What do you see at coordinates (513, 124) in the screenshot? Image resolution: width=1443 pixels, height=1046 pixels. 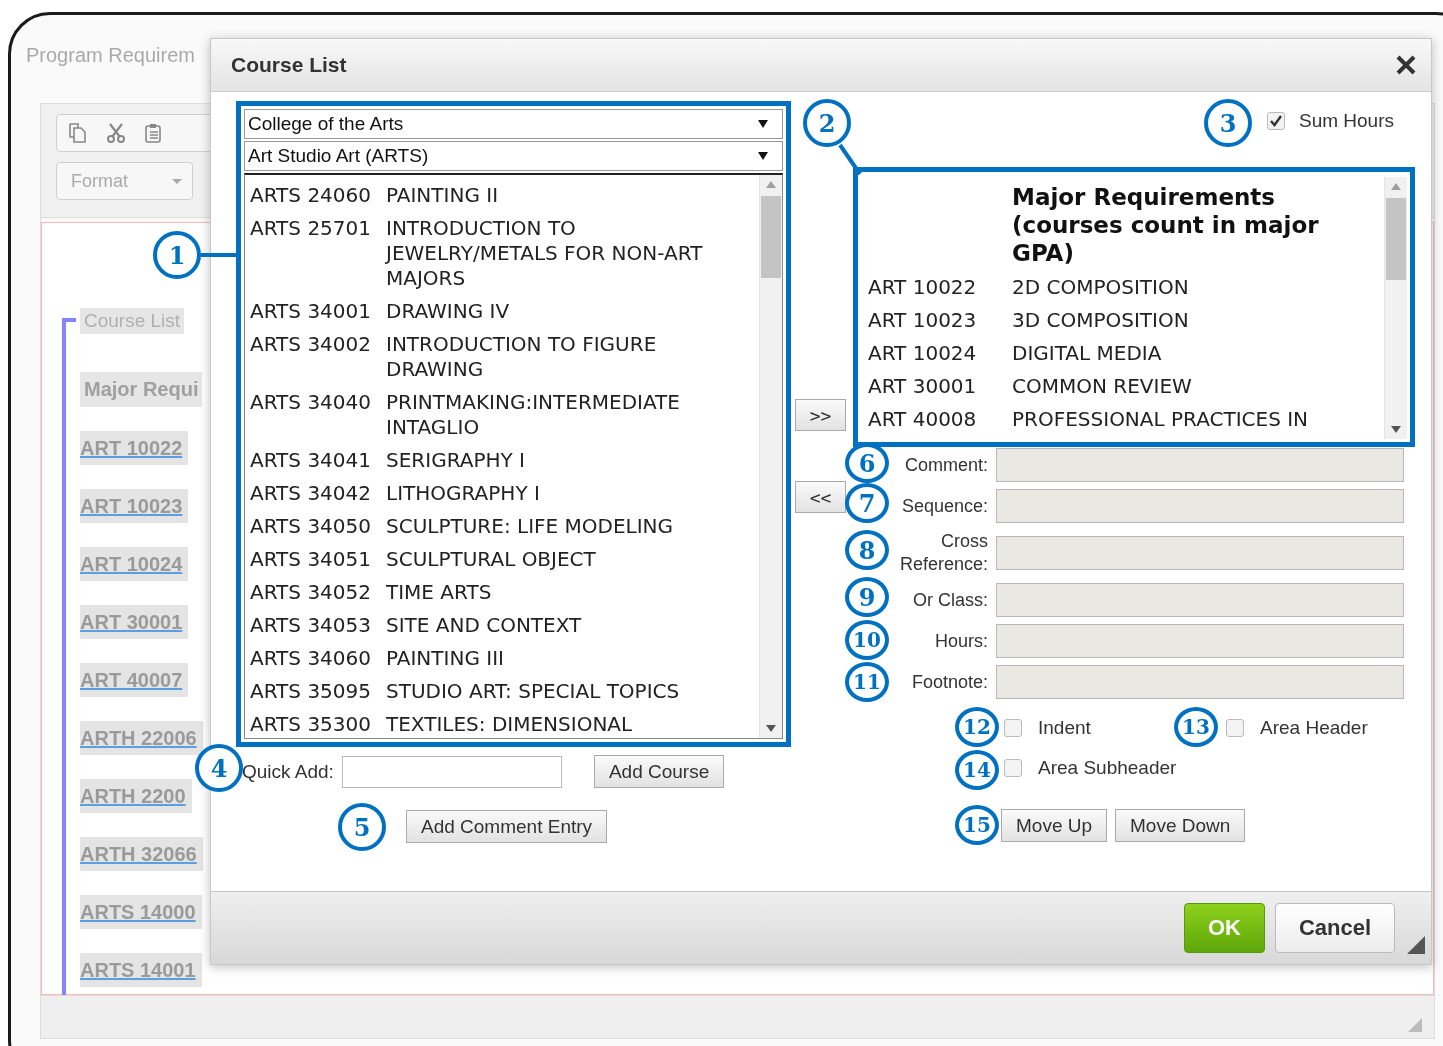 I see `college-select: College of the Arts` at bounding box center [513, 124].